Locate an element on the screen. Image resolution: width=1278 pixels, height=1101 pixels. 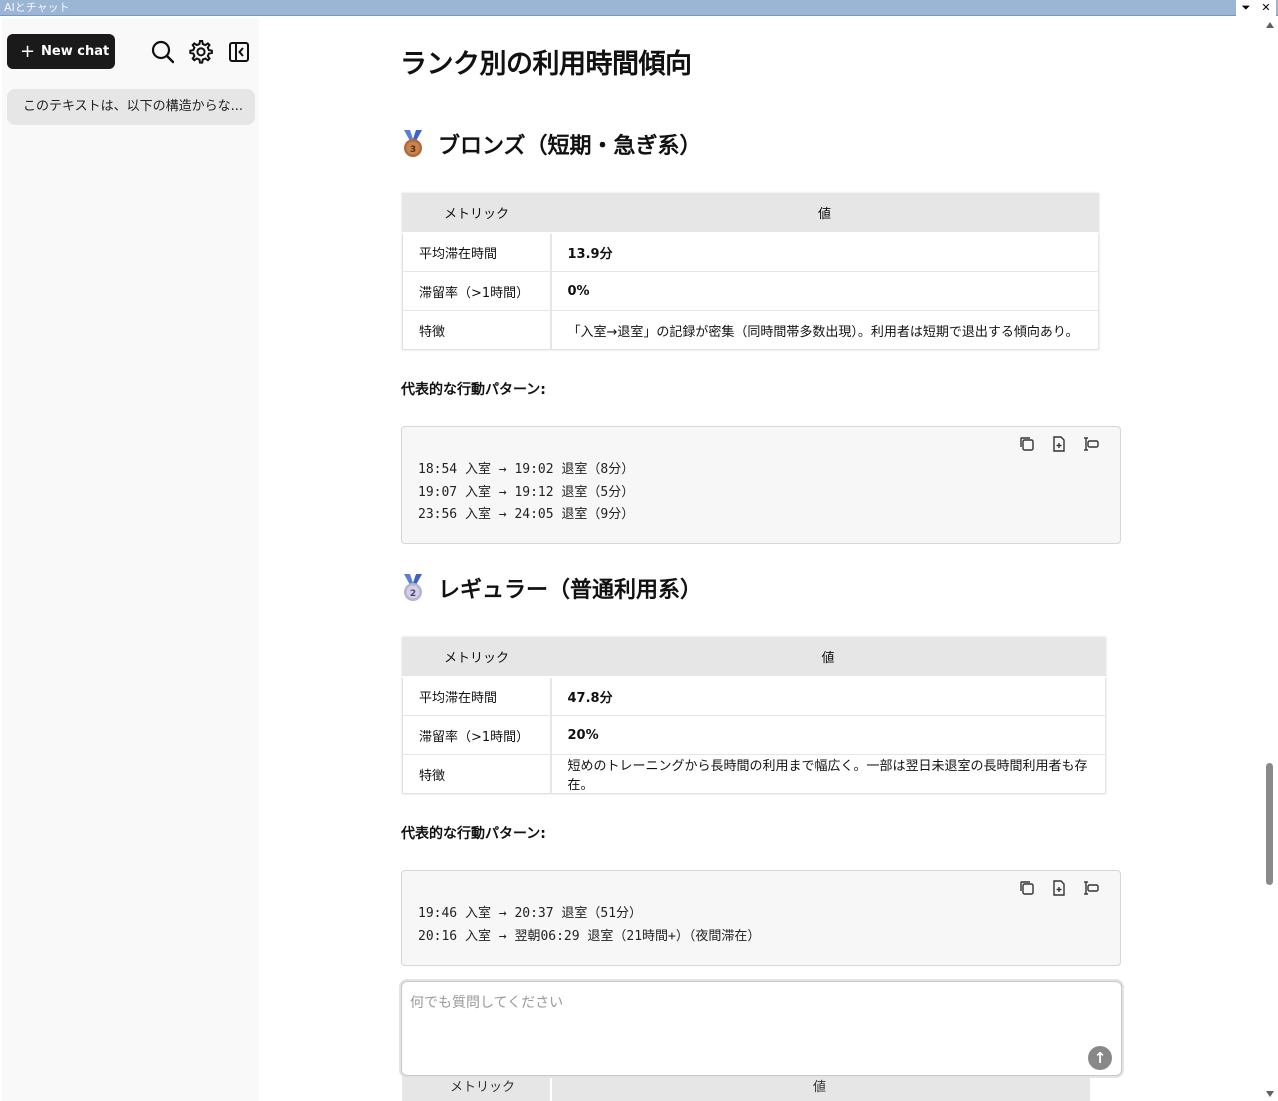
table-row: 平均滞在時間 47.8分 is located at coordinates (754, 696).